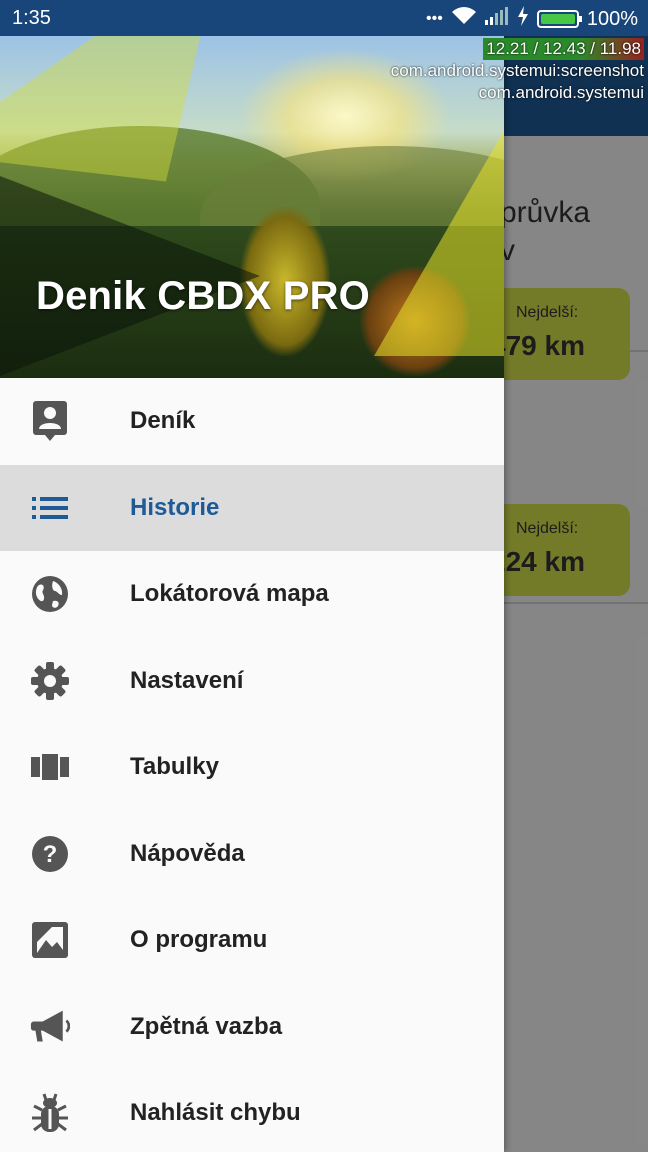  I want to click on battery-percent: 100%, so click(612, 18).